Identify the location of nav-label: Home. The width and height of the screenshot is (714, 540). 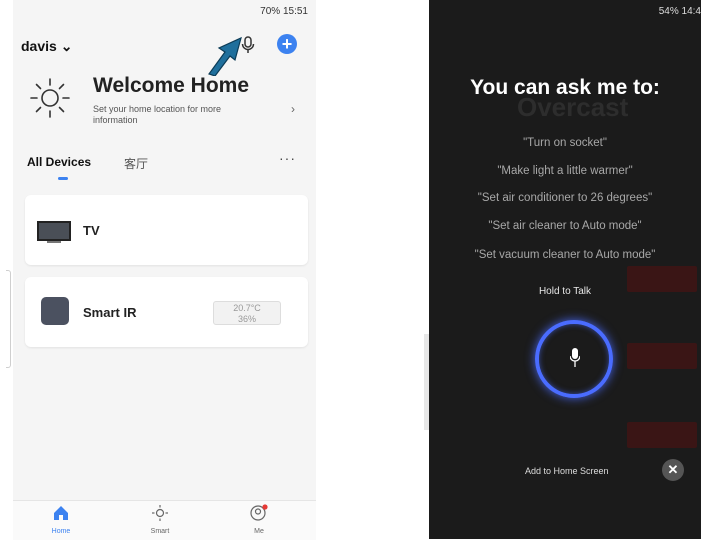
(61, 531).